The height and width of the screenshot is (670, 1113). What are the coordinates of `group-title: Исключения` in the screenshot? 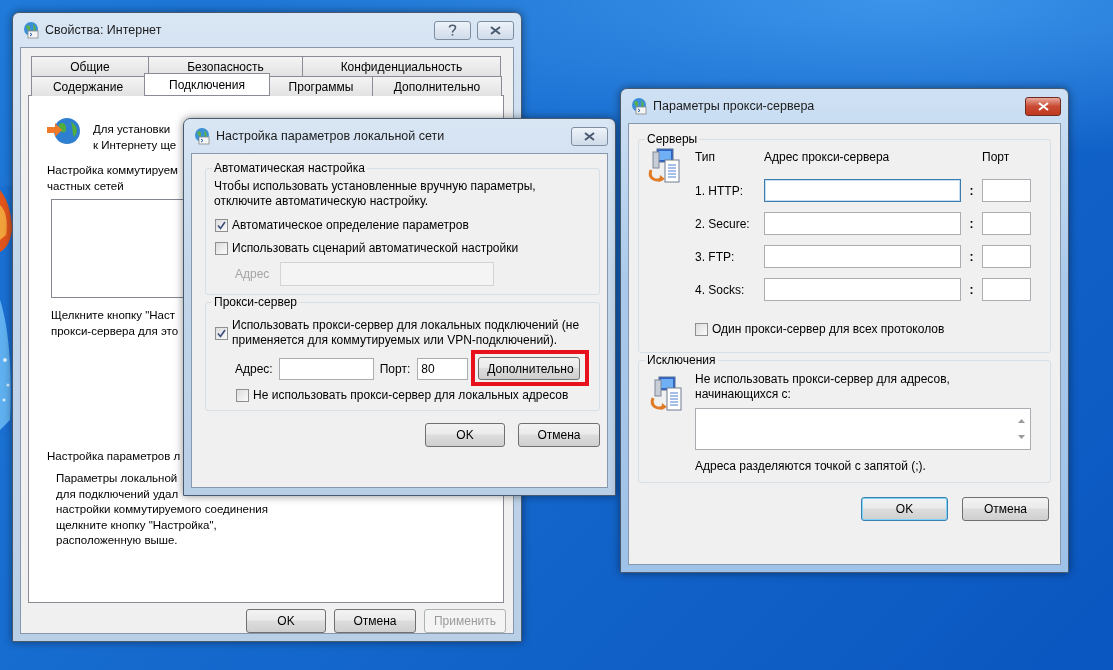 It's located at (681, 360).